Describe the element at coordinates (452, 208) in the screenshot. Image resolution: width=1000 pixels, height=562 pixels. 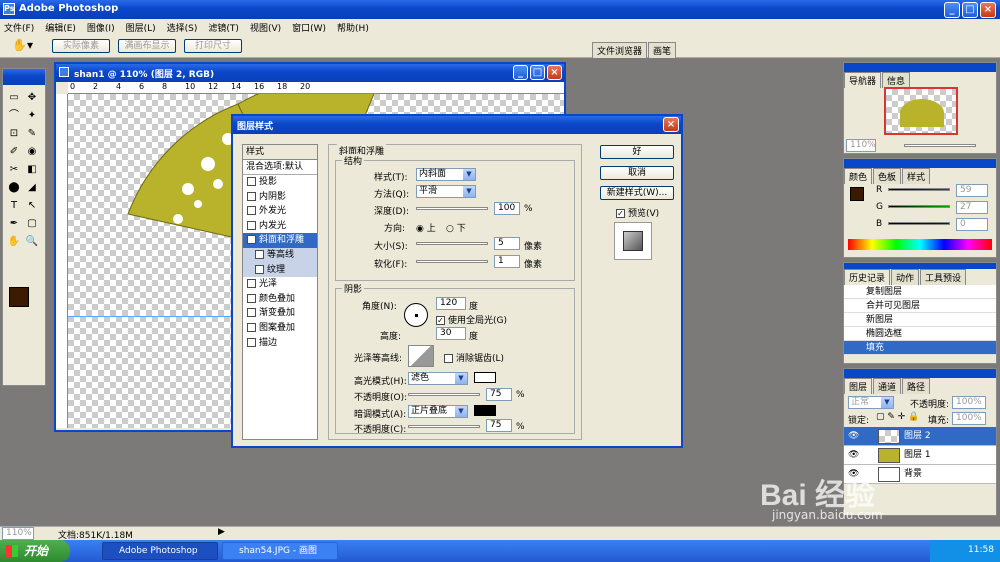
I see `depth-slider` at that location.